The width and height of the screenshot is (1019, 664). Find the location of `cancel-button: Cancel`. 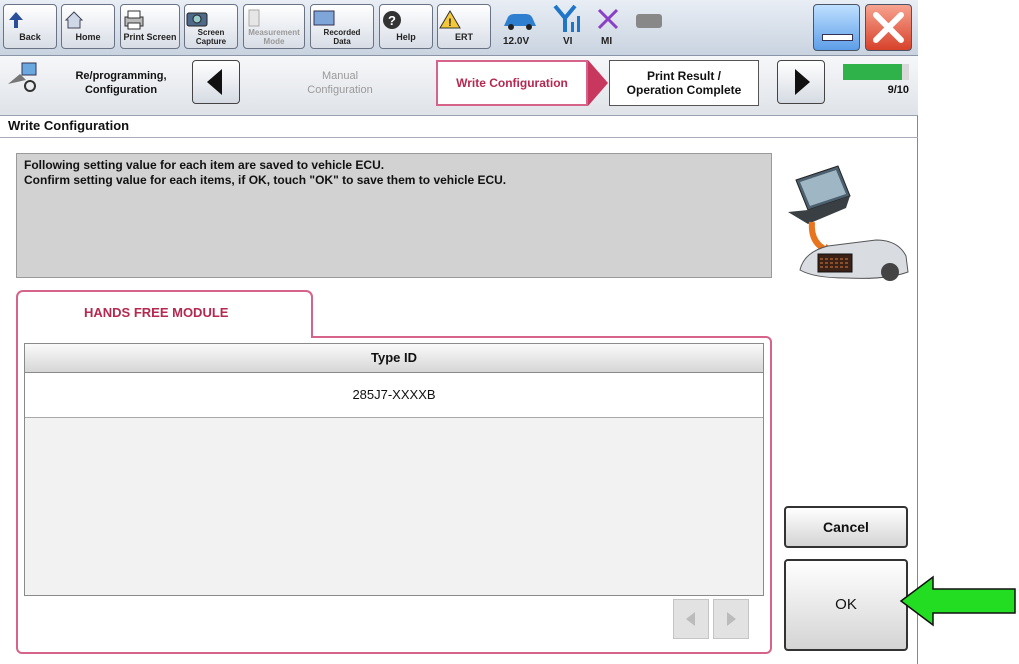

cancel-button: Cancel is located at coordinates (846, 527).